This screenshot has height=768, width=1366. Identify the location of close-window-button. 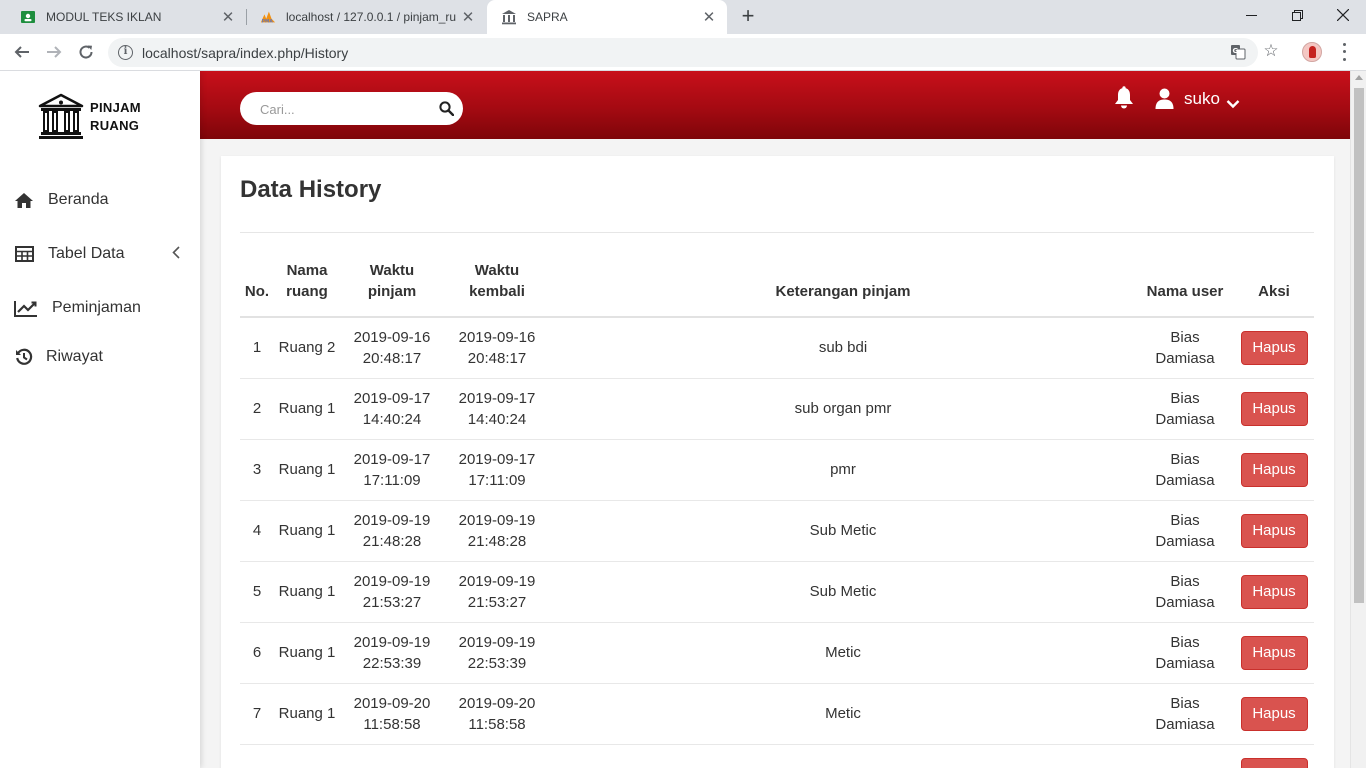
(1343, 15).